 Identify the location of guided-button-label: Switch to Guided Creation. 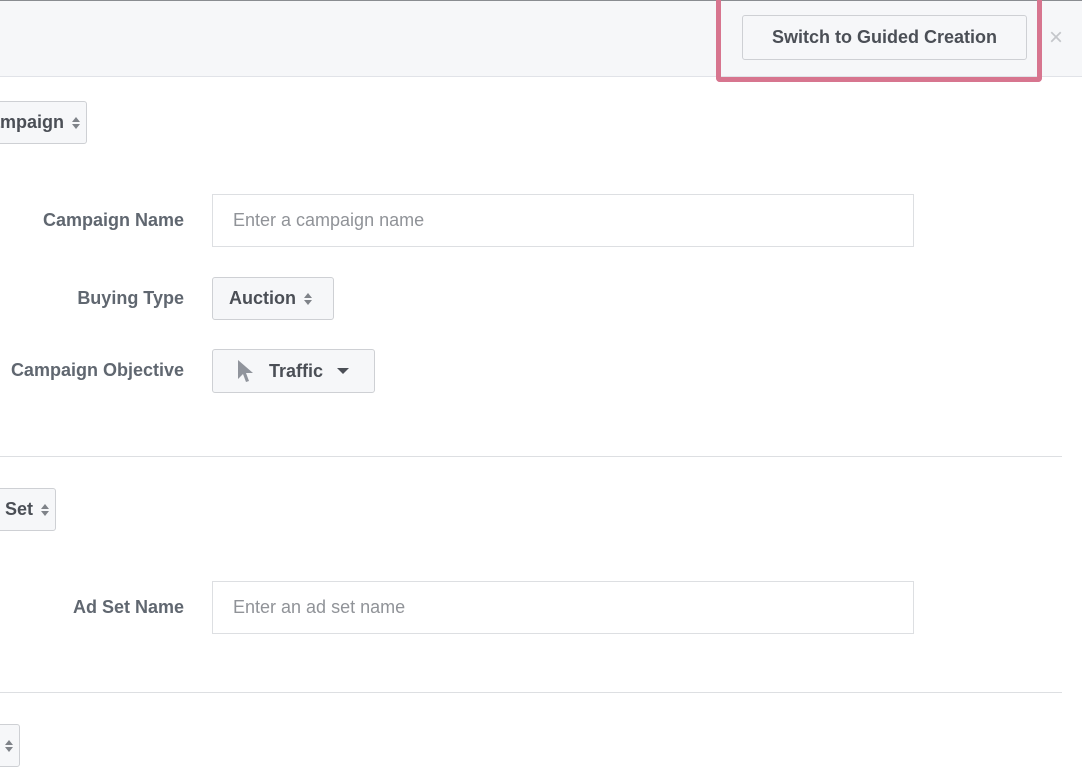
(884, 37).